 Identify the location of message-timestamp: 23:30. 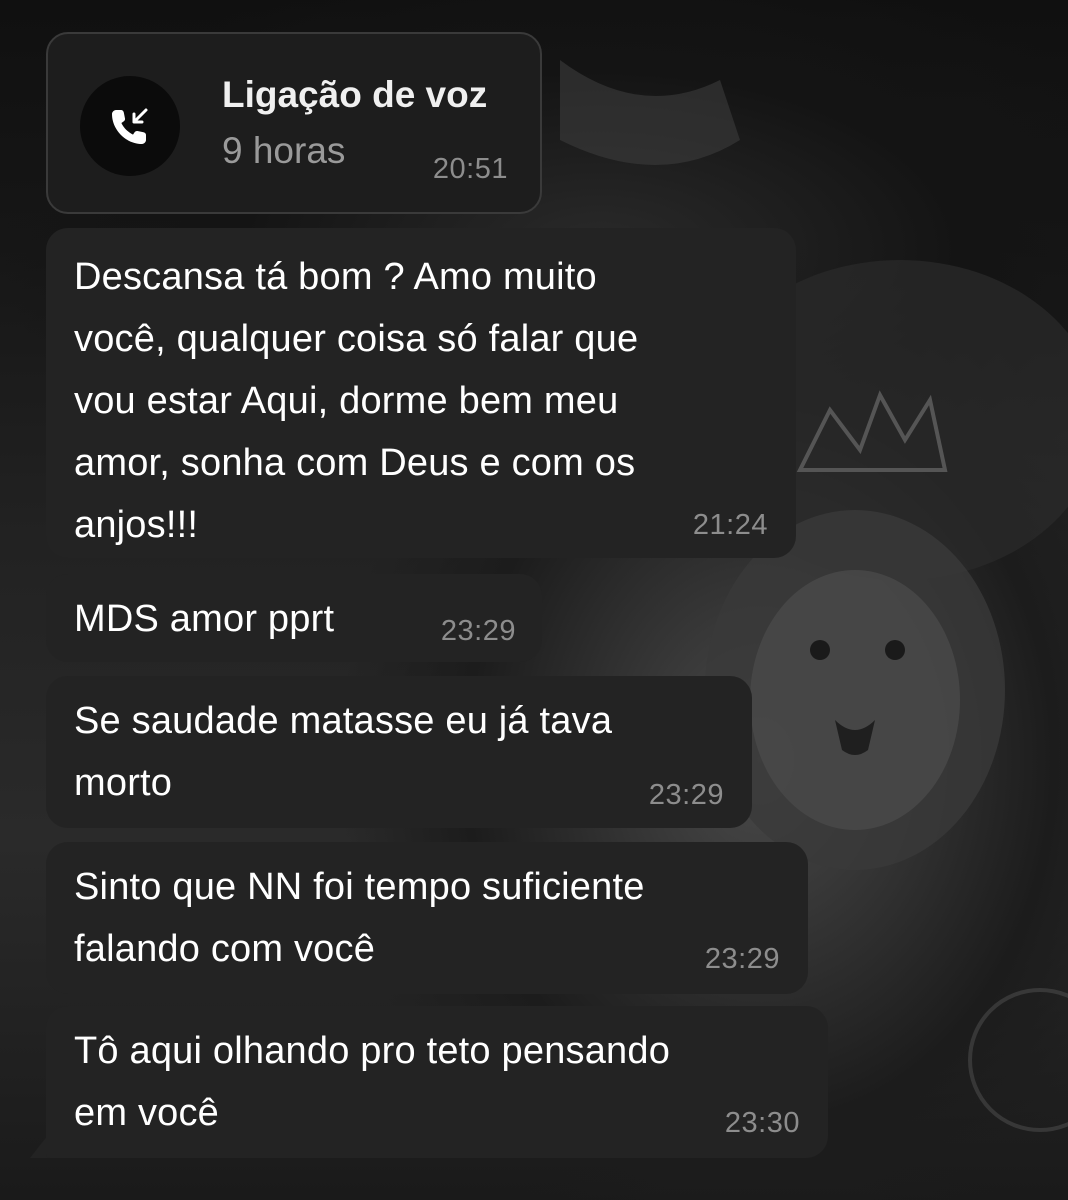
(762, 1123).